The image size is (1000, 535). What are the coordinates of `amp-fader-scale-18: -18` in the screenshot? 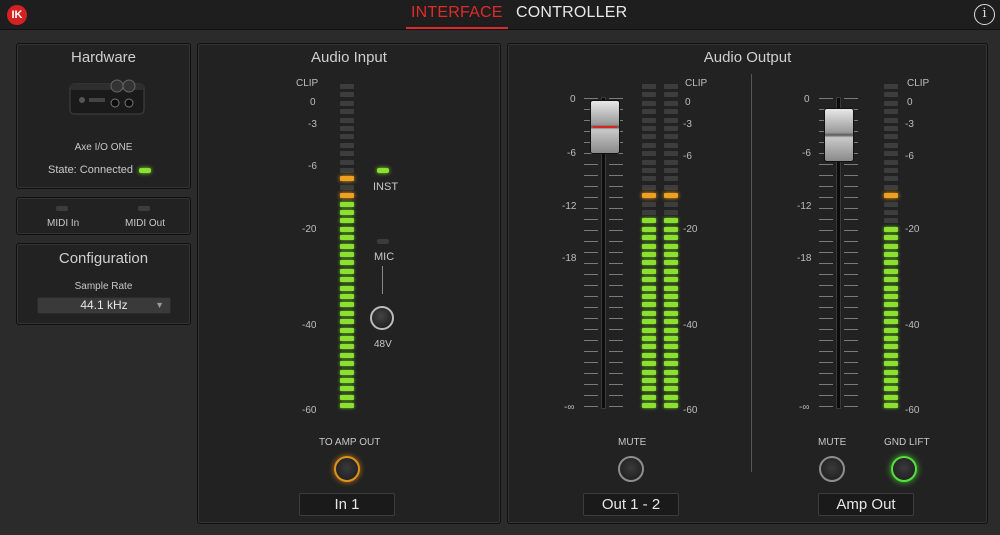 It's located at (804, 258).